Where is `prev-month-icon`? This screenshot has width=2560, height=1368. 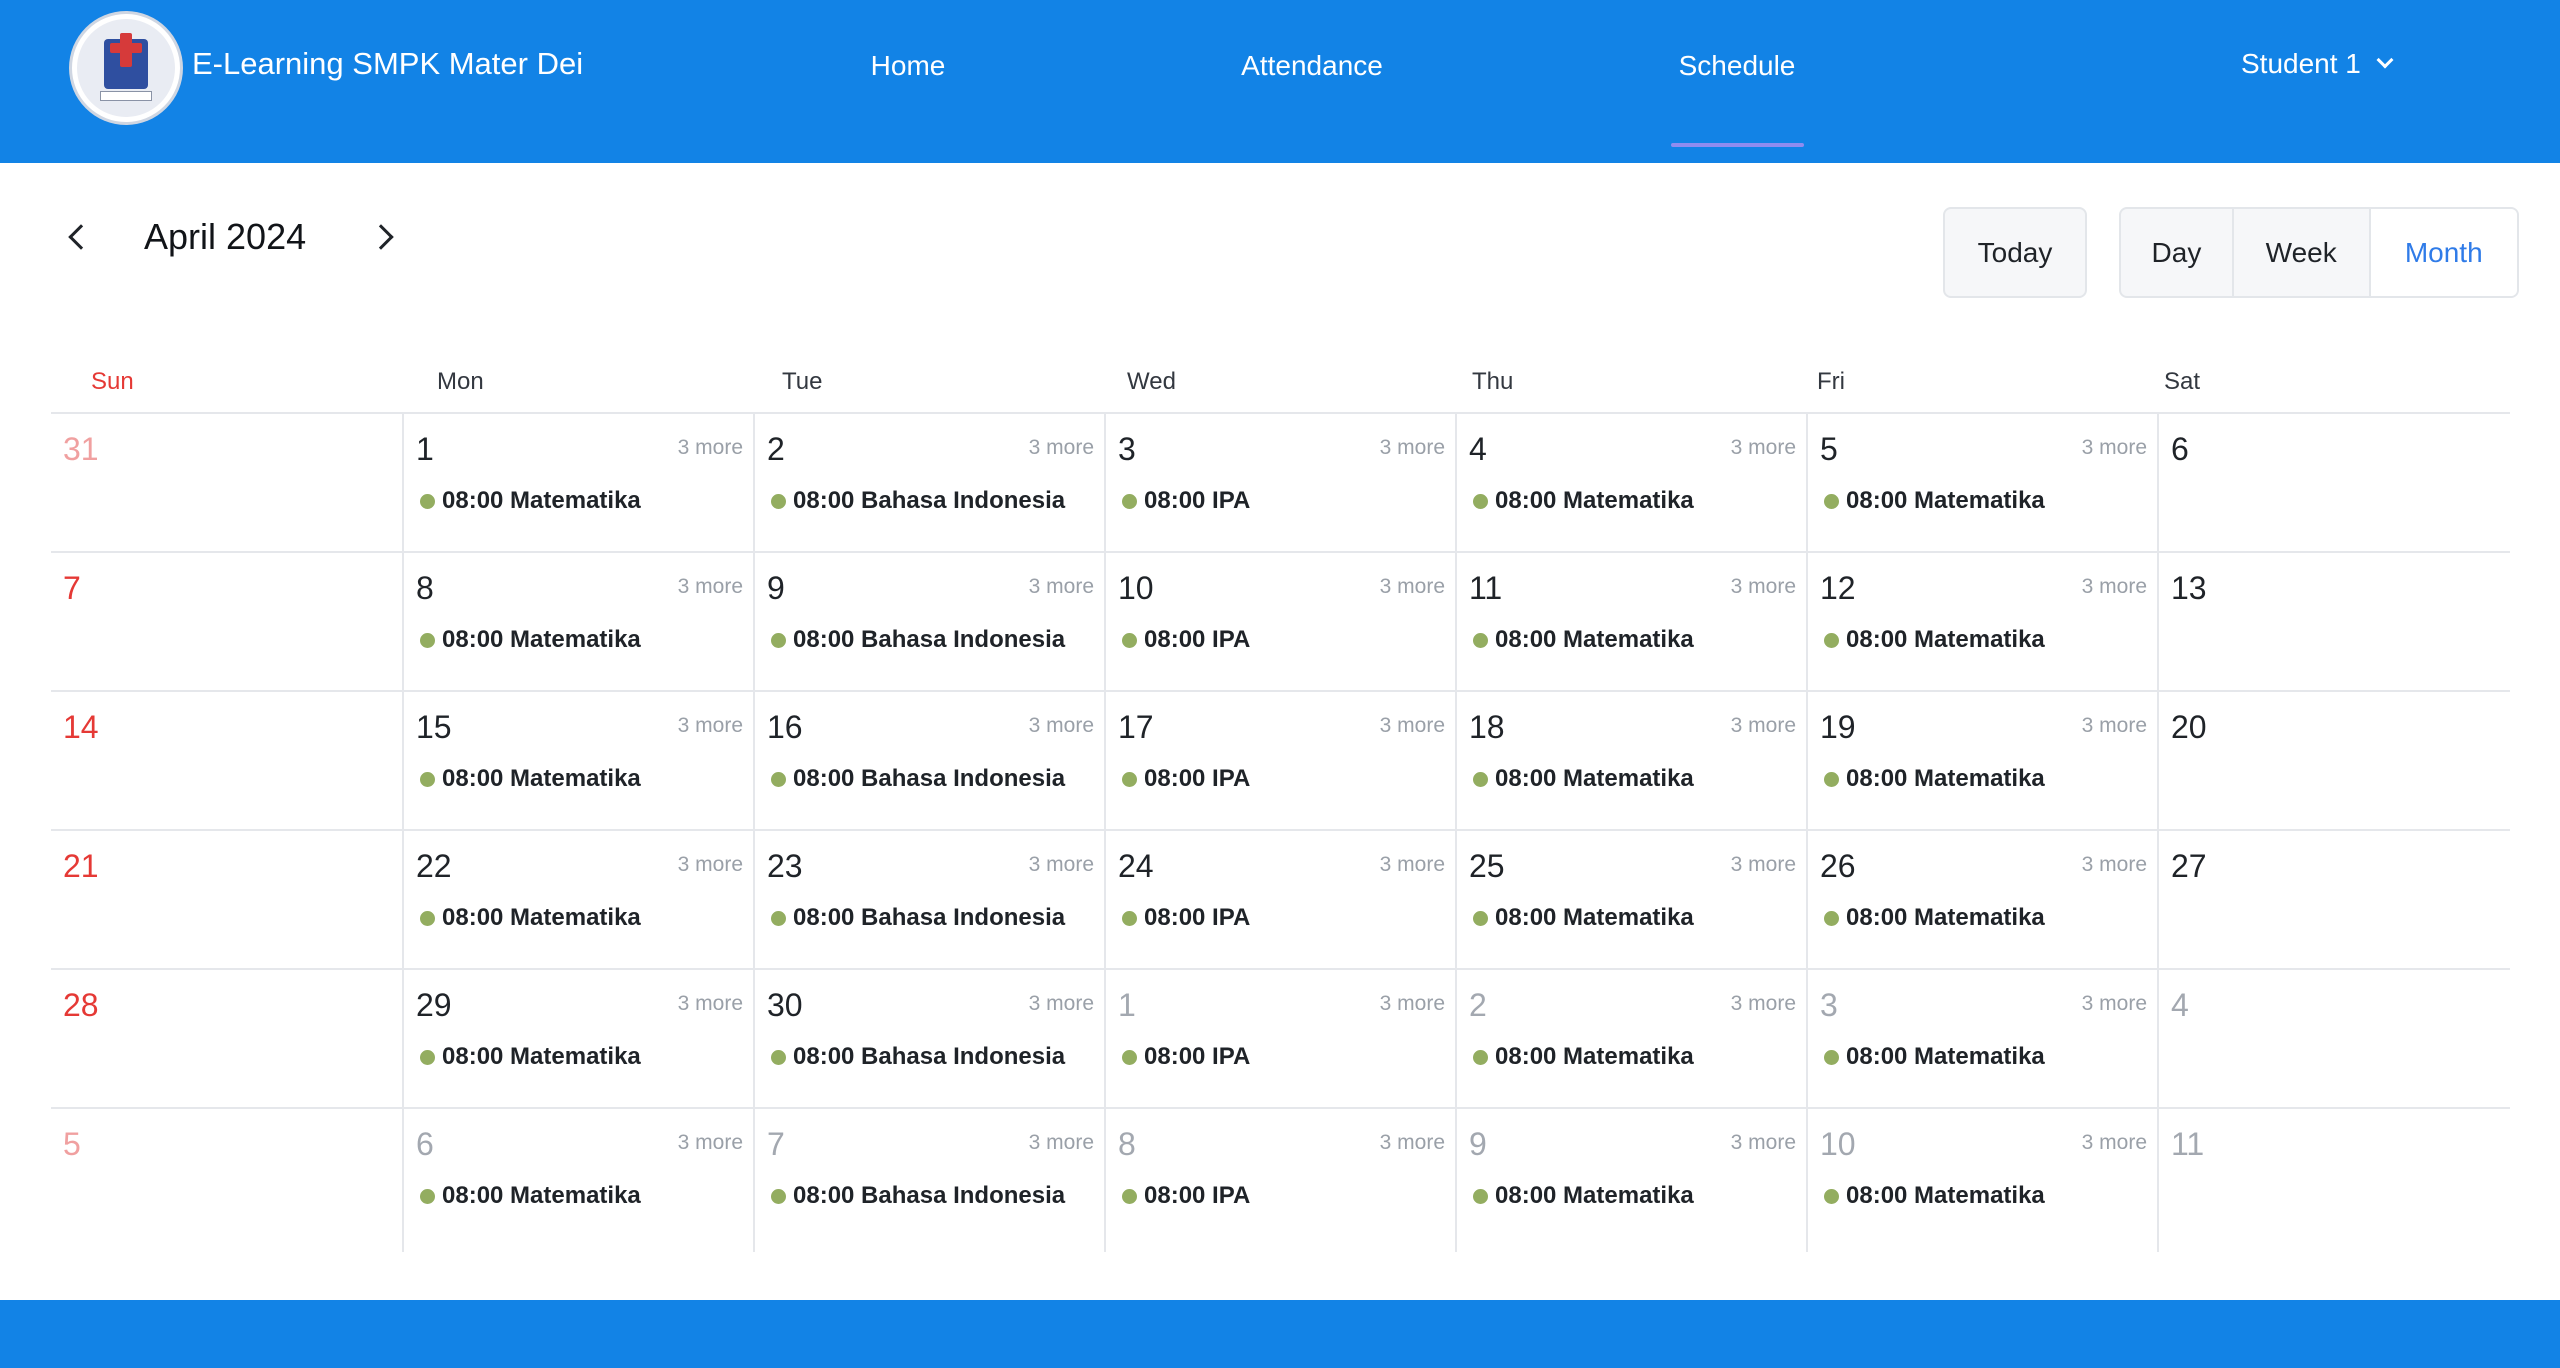
prev-month-icon is located at coordinates (81, 237).